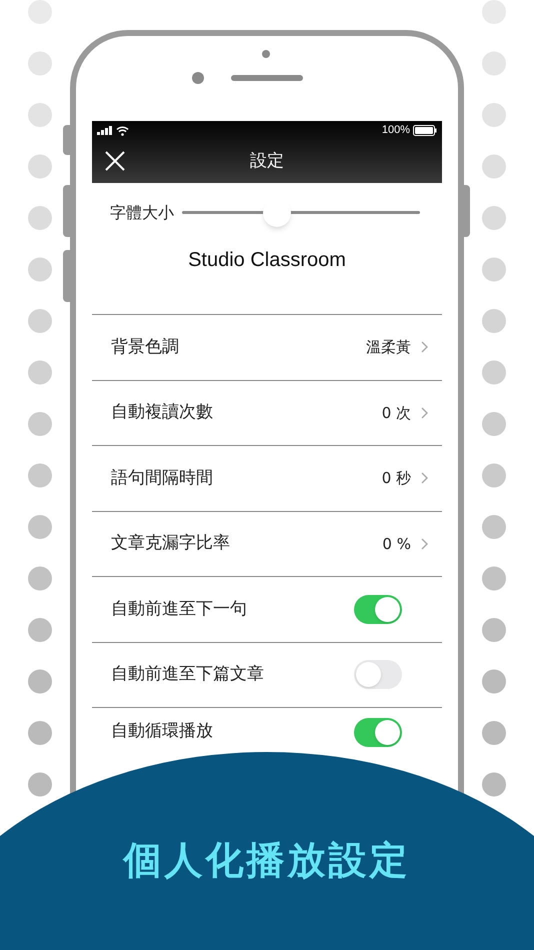 This screenshot has height=950, width=534. Describe the element at coordinates (179, 609) in the screenshot. I see `setting-label: 自動前進至下一句` at that location.